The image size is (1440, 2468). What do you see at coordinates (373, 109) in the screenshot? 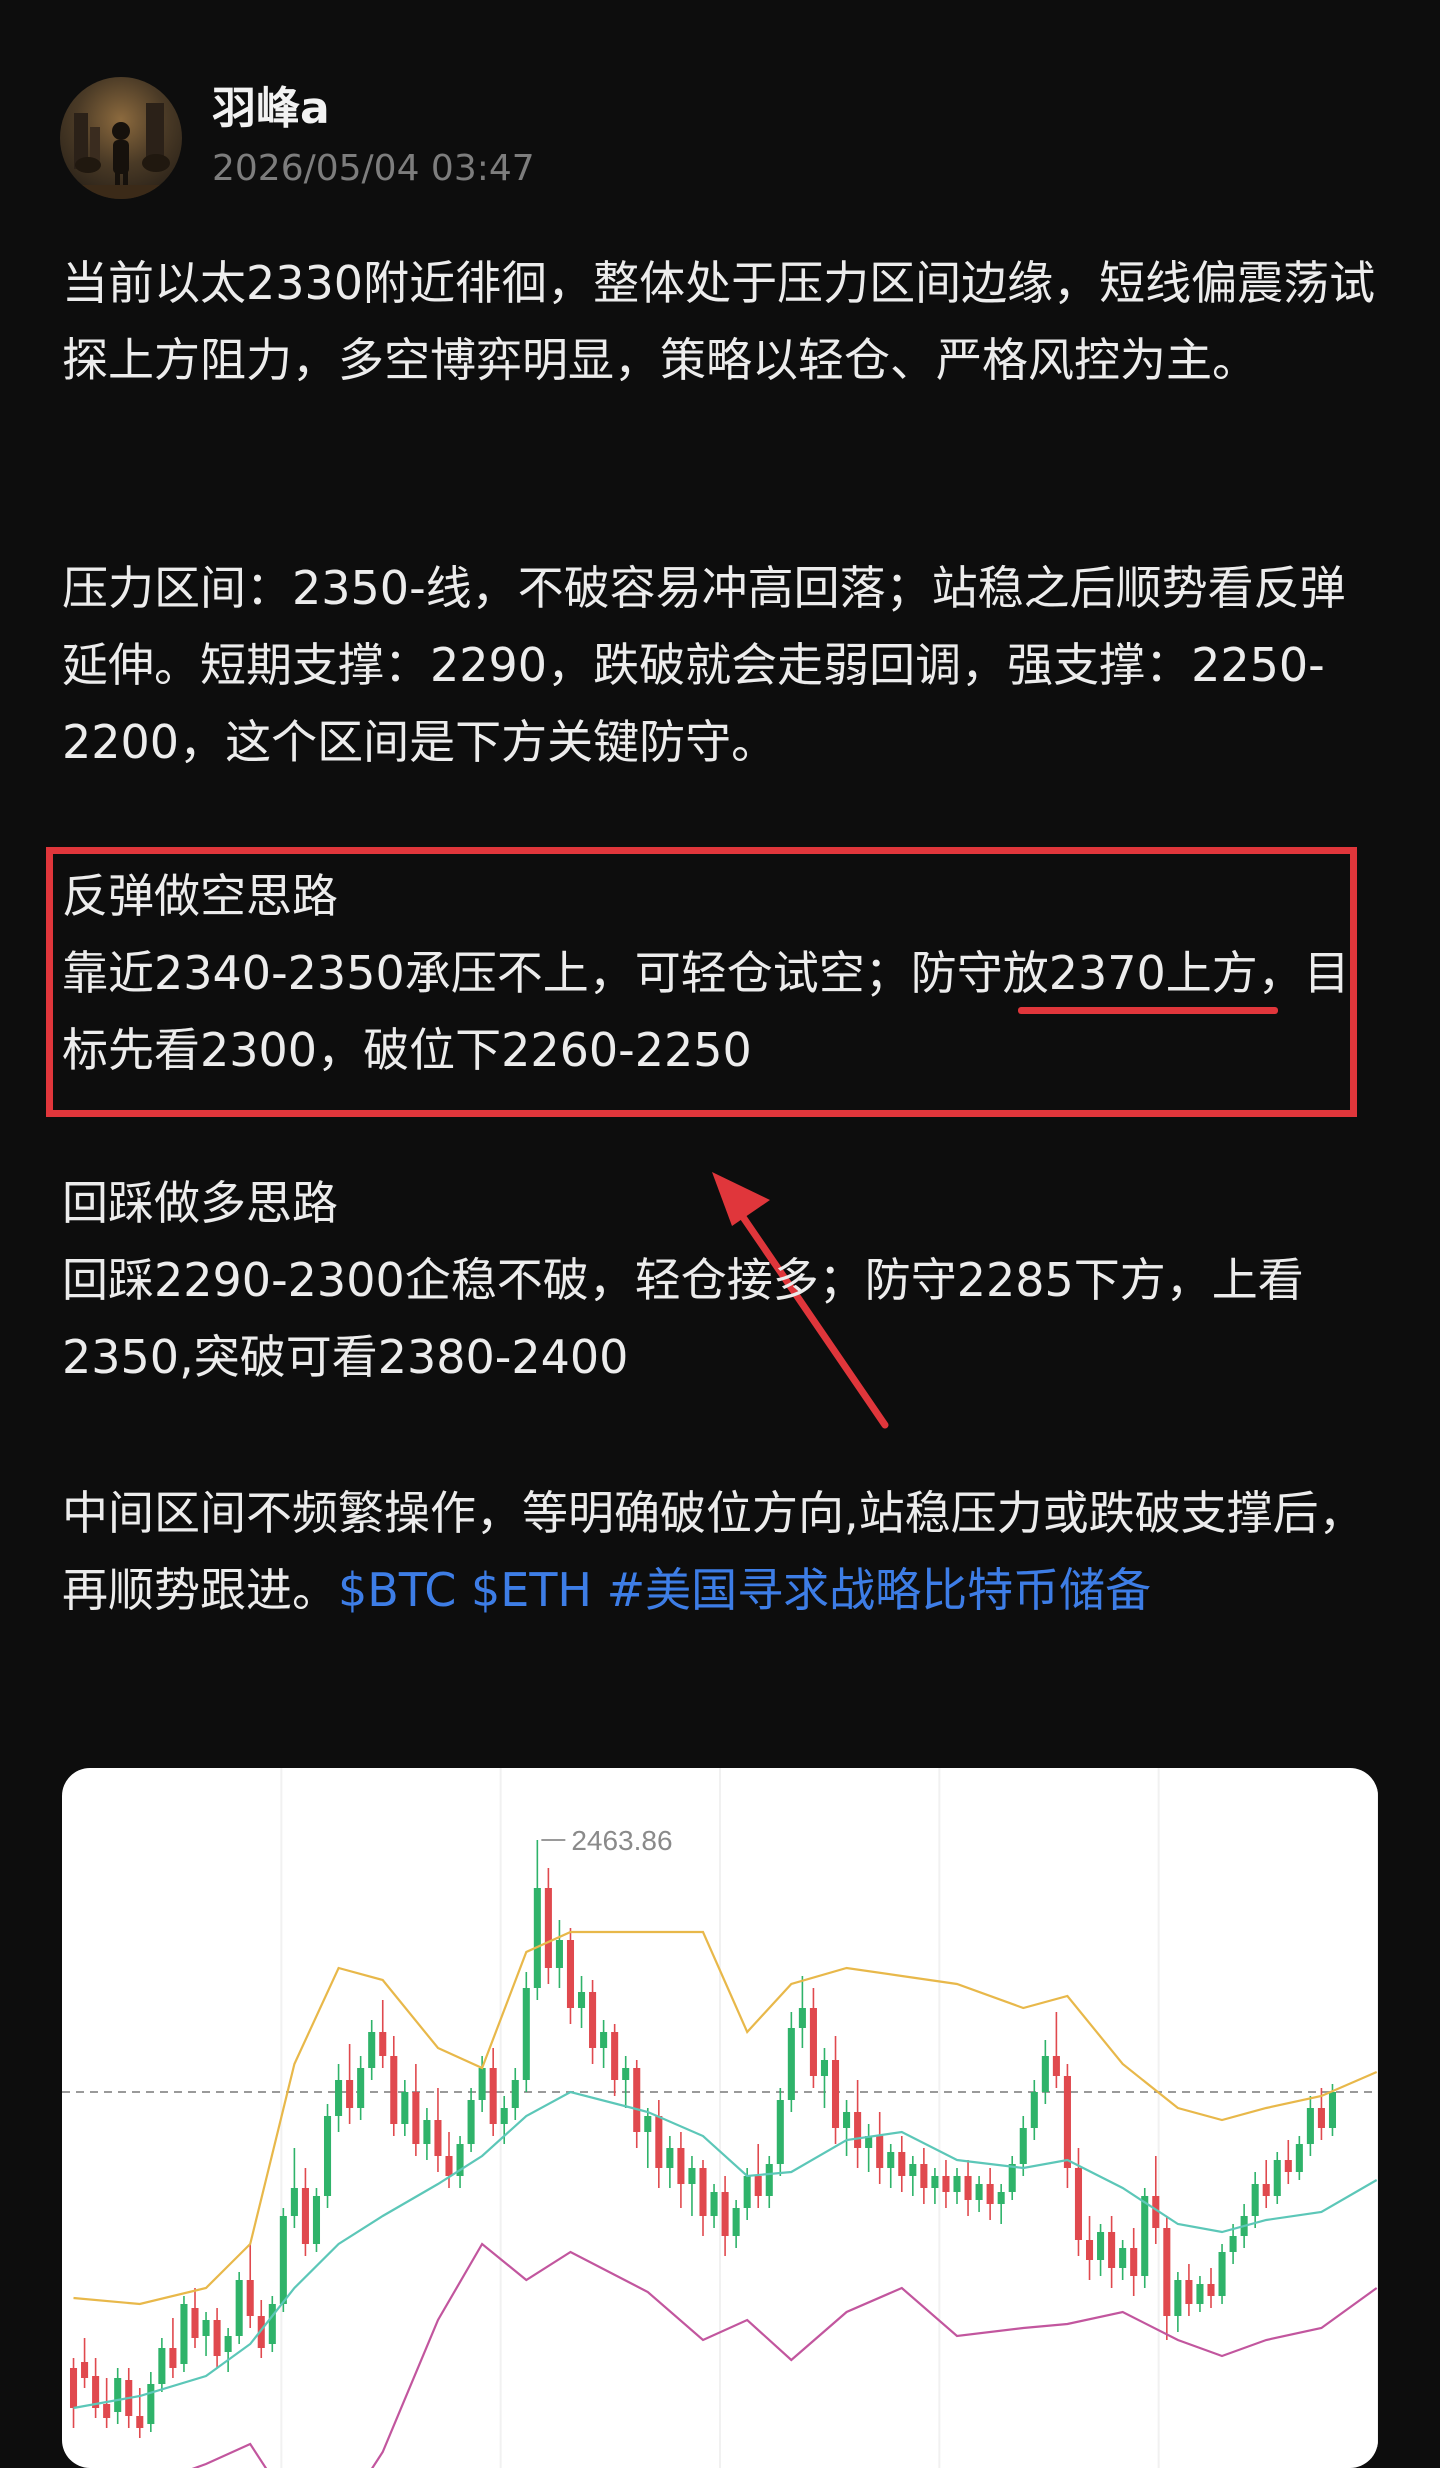
I see `author-name: 羽峰a` at bounding box center [373, 109].